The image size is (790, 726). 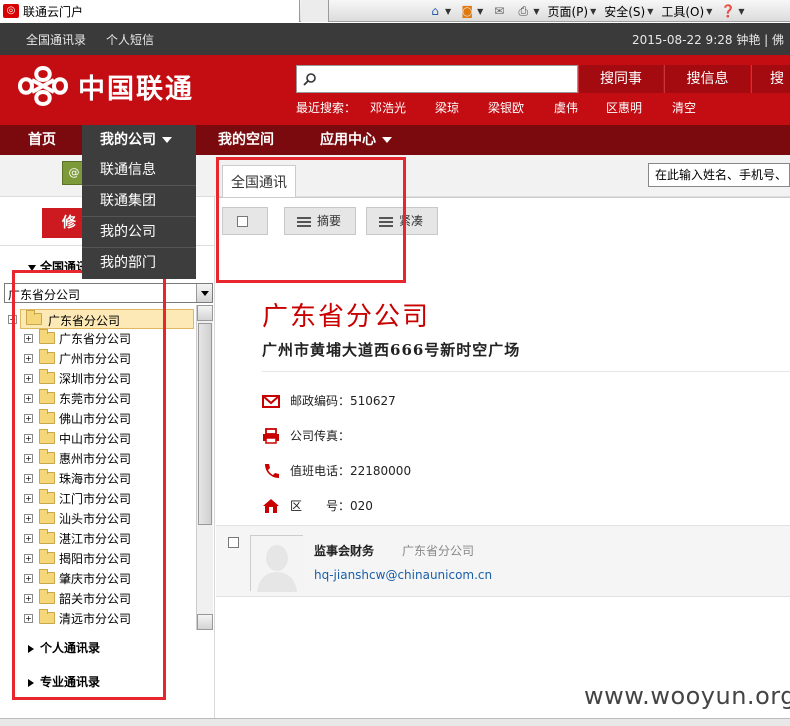 I want to click on area-code-row: 区 号：020, so click(x=317, y=505).